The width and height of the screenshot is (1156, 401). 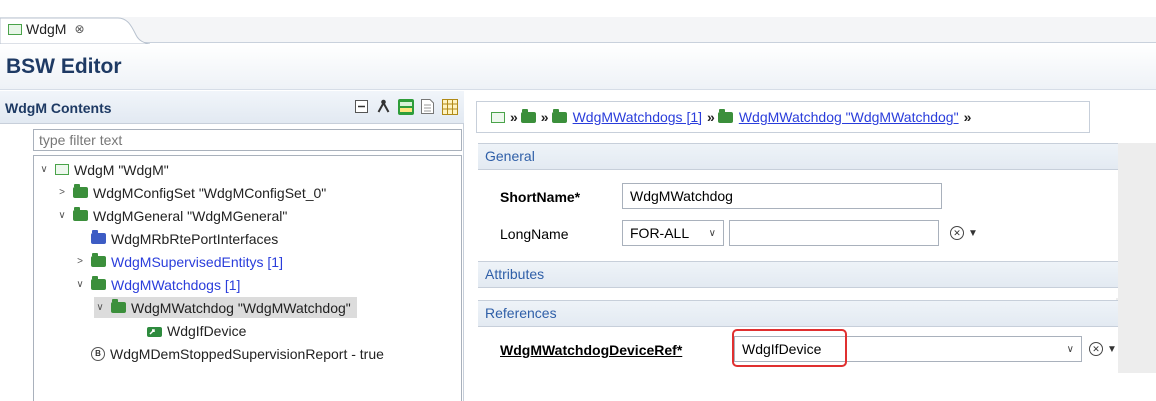 I want to click on attributes-section-header: Attributes, so click(x=798, y=275).